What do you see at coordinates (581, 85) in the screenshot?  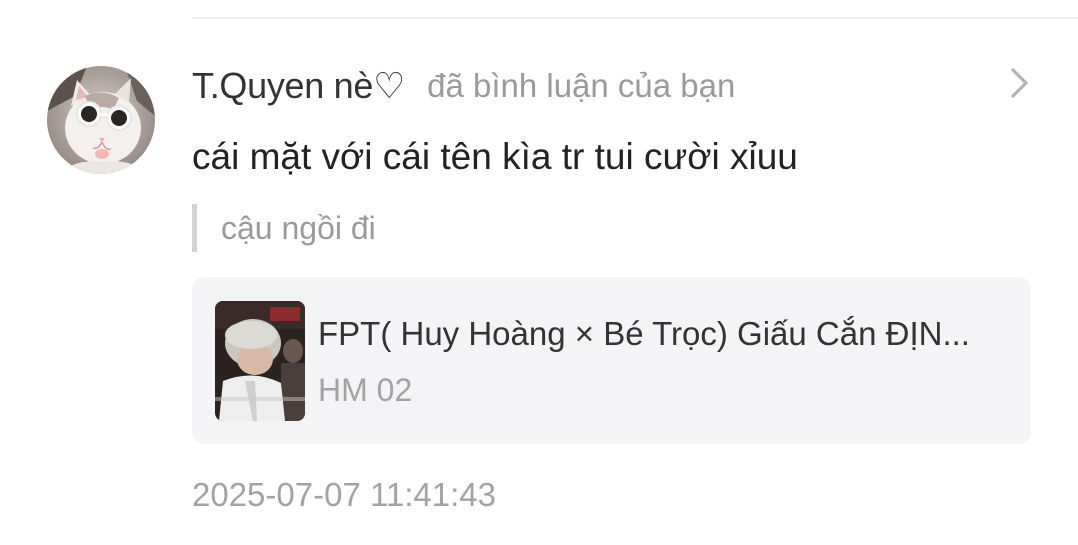 I see `action-text: đã bình luận của bạn` at bounding box center [581, 85].